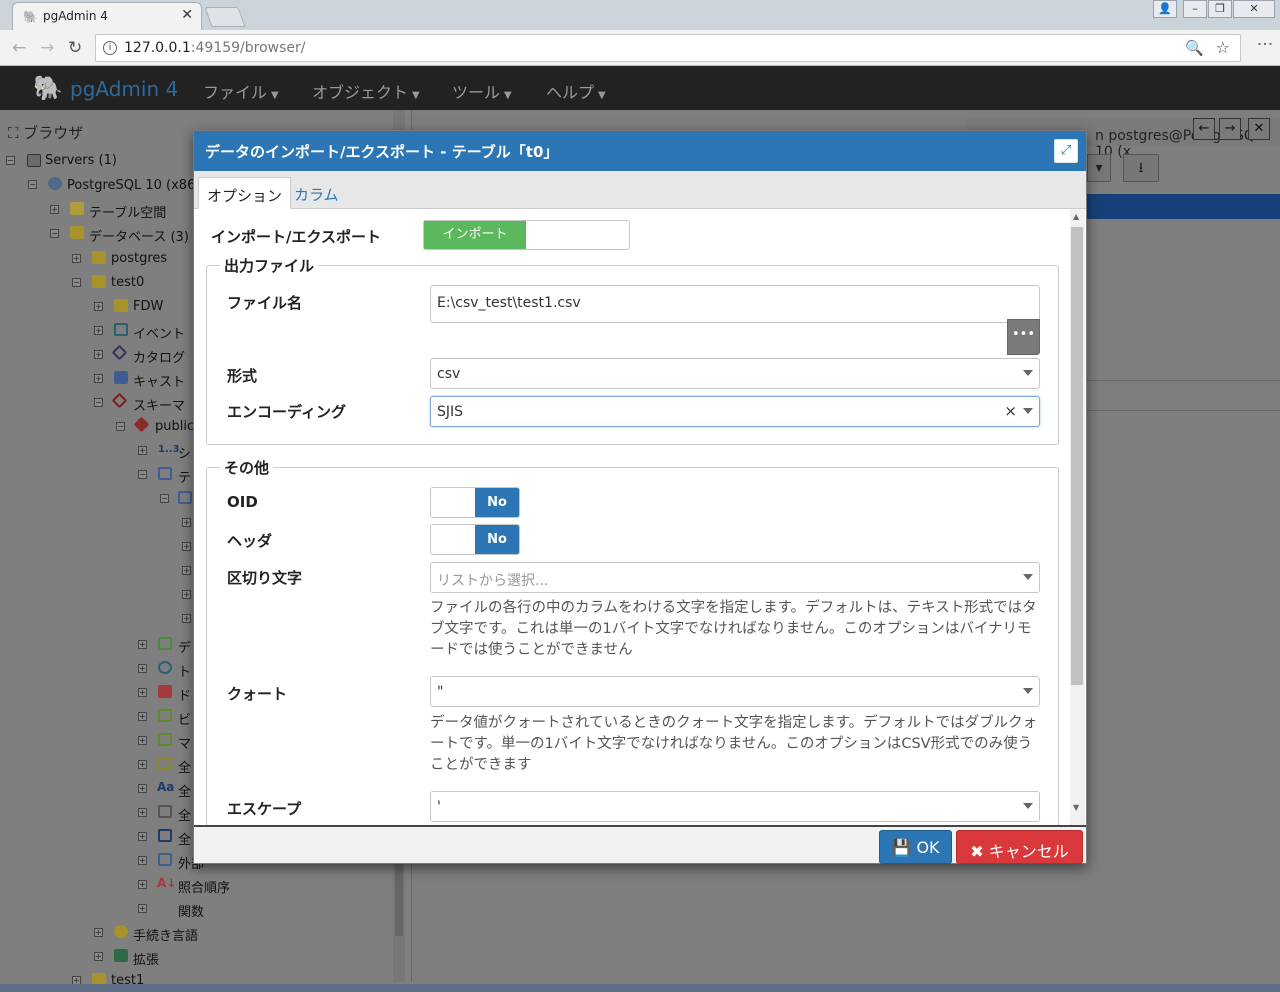 This screenshot has height=992, width=1280. I want to click on dropdown-caret-icon: ▾, so click(1099, 168).